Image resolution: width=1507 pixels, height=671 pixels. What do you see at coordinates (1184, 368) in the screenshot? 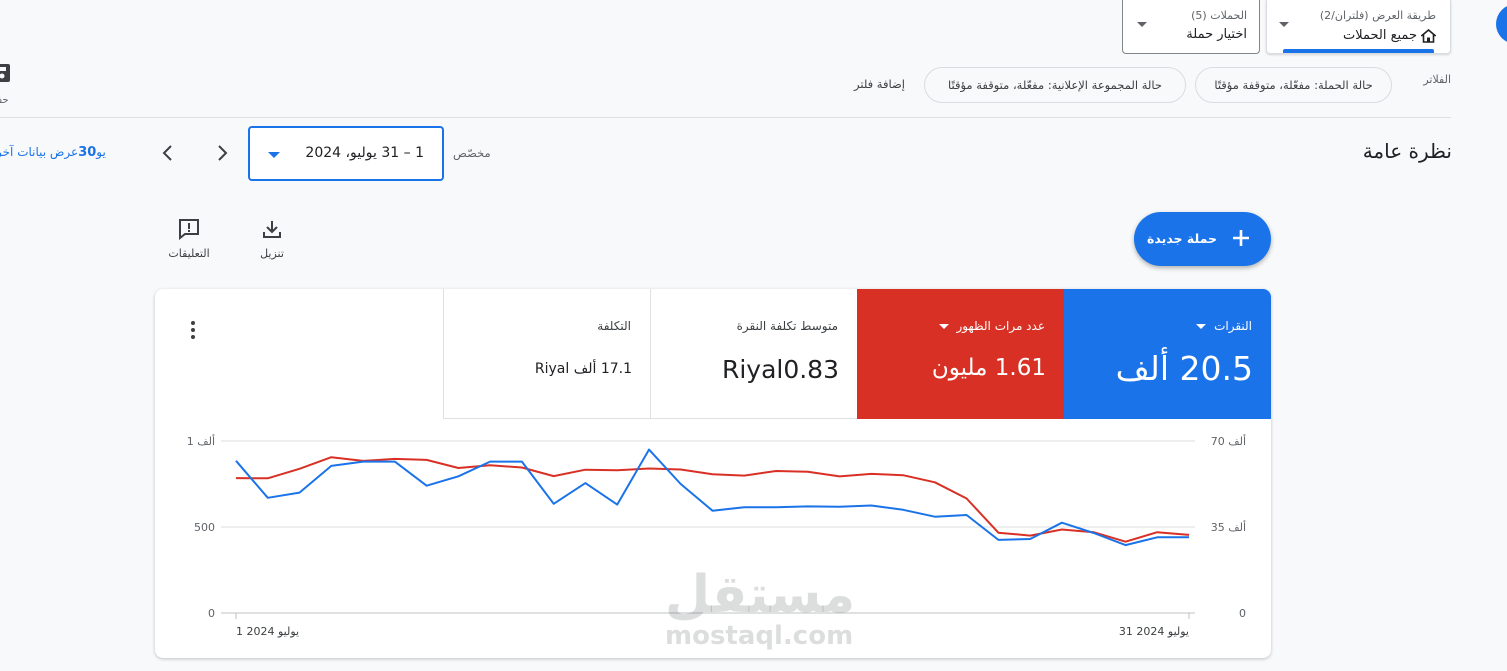
I see `metric-clicks-value: 20.5 ألف` at bounding box center [1184, 368].